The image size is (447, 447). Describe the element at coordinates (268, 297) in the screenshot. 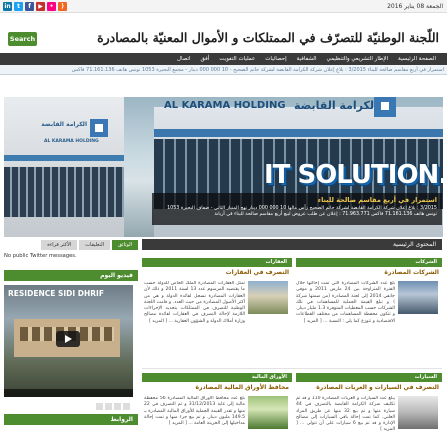

I see `realestate-thumbnail` at that location.